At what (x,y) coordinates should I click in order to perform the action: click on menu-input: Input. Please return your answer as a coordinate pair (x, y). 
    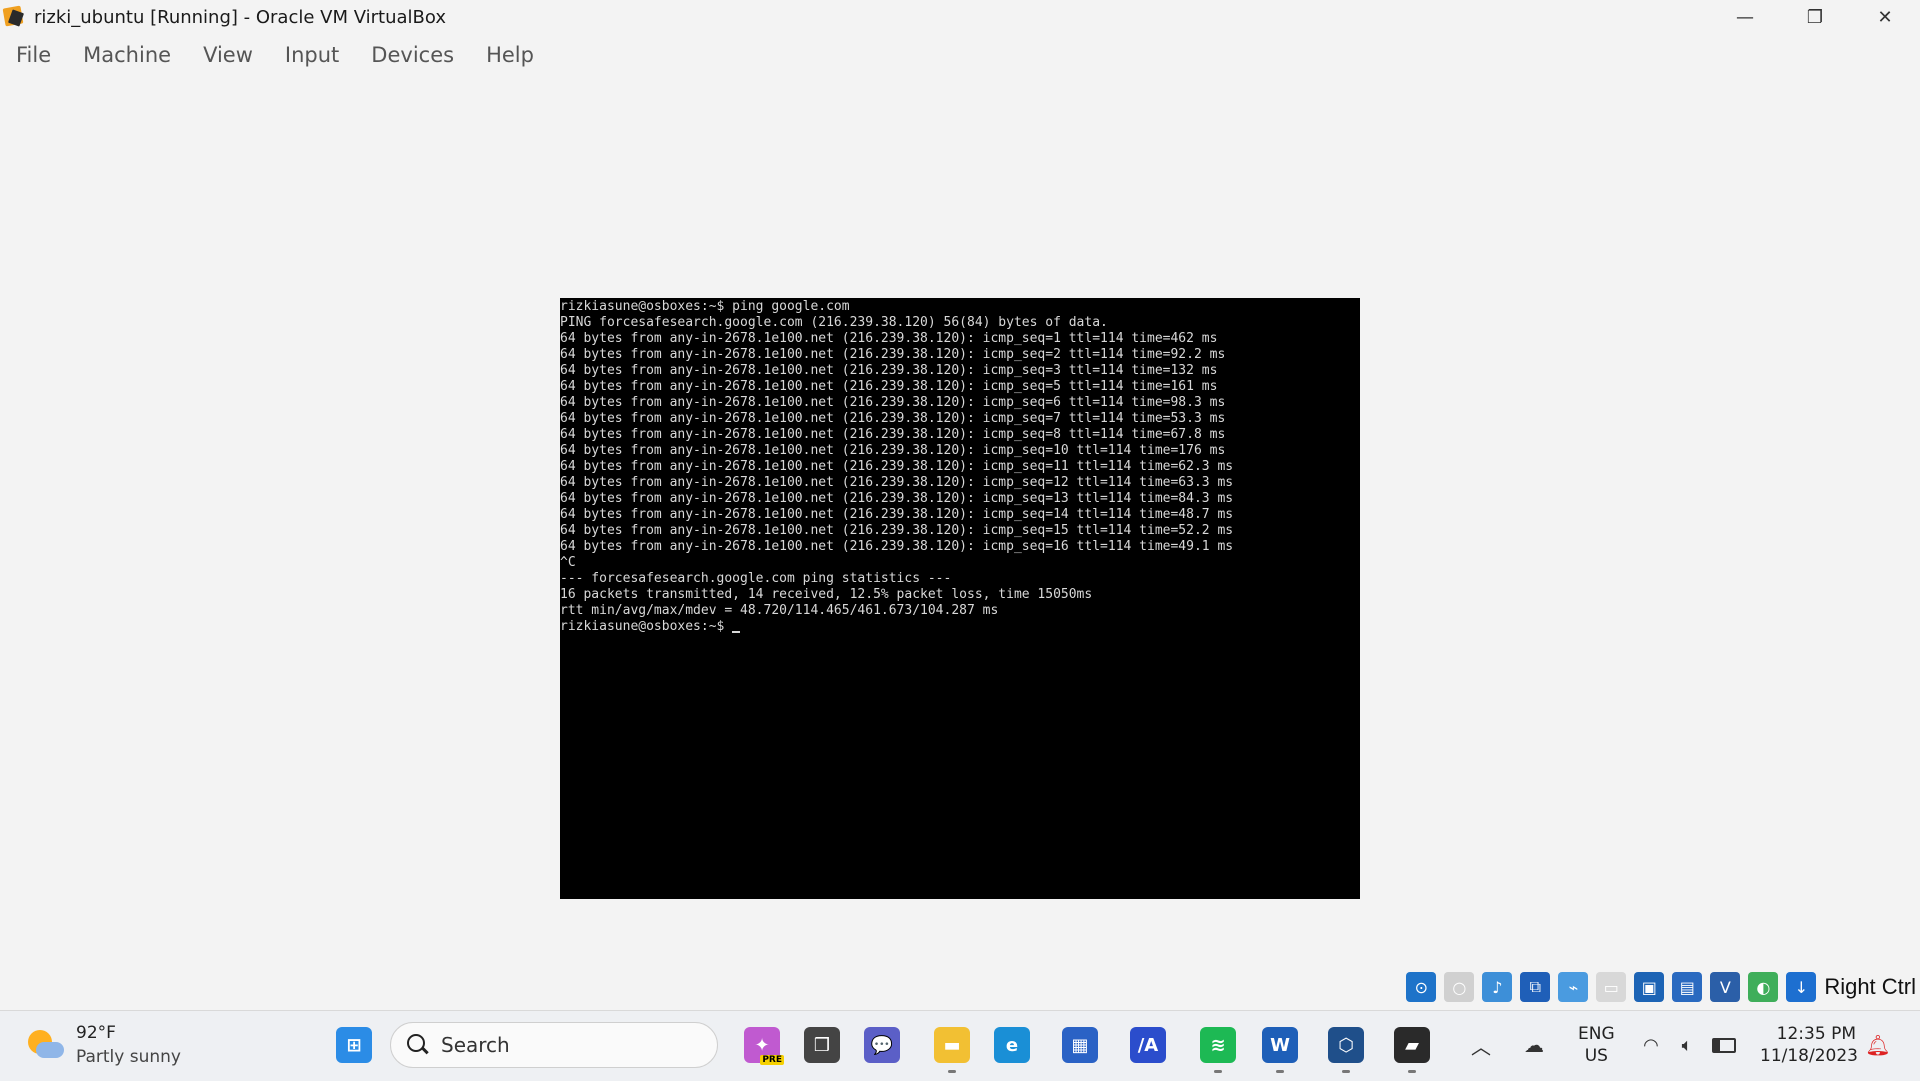
    Looking at the image, I should click on (312, 55).